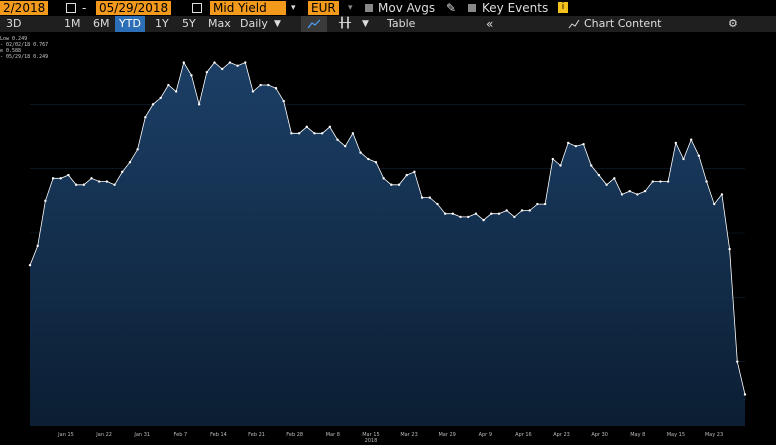 The image size is (776, 445). I want to click on end-date-field: 05/29/2018, so click(134, 8).